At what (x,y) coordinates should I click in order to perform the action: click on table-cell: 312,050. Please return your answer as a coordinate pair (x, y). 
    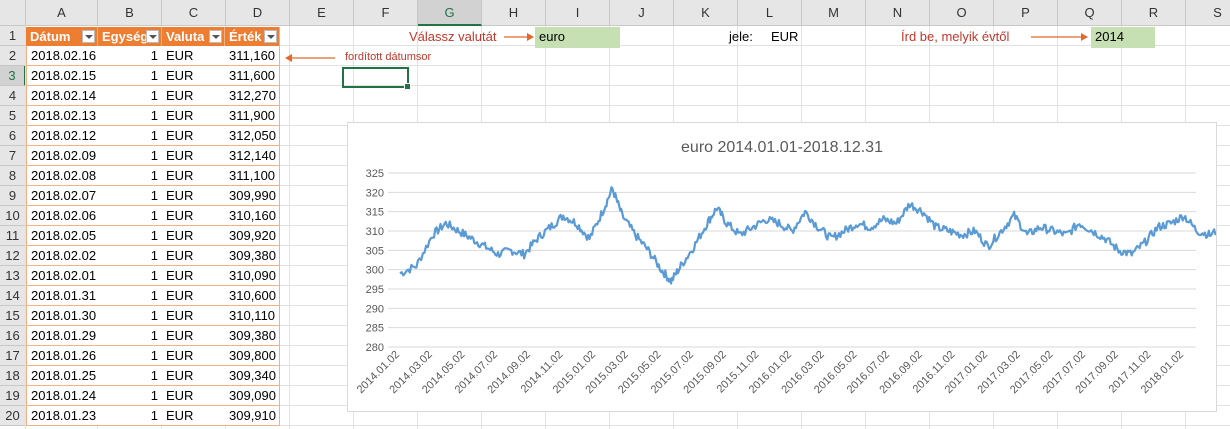
    Looking at the image, I should click on (252, 136).